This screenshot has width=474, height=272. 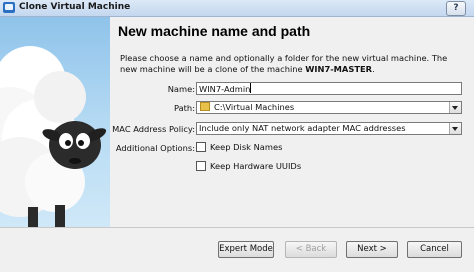 What do you see at coordinates (456, 8) in the screenshot?
I see `help-button: ?` at bounding box center [456, 8].